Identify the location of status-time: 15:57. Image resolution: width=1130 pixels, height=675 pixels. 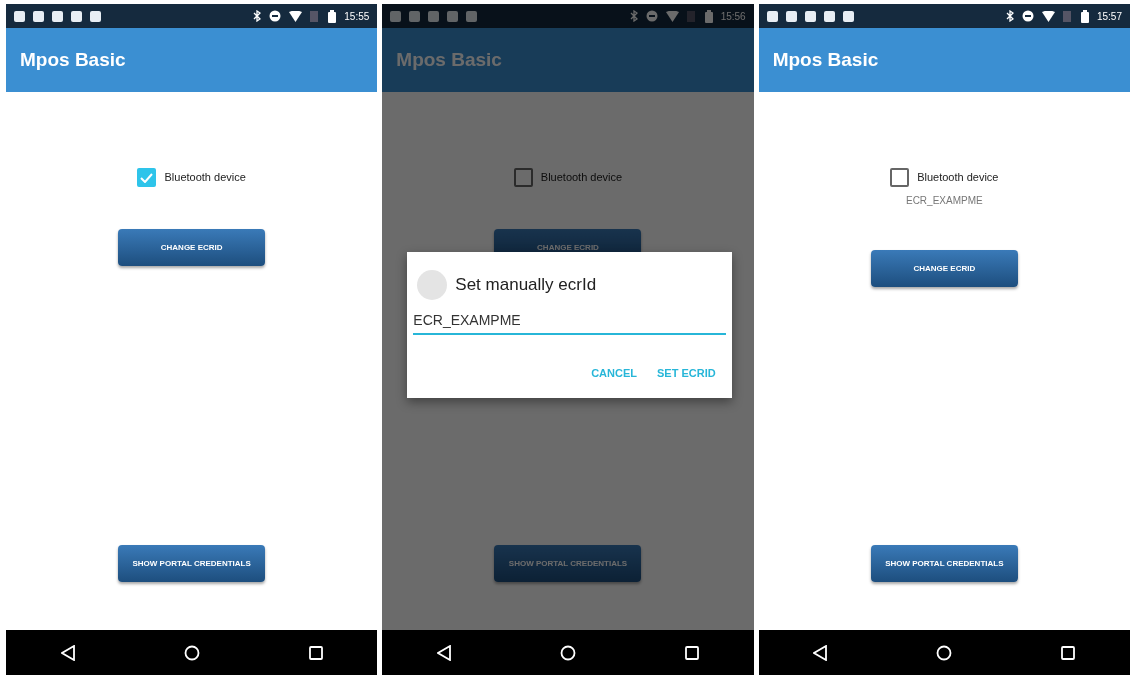
(1109, 16).